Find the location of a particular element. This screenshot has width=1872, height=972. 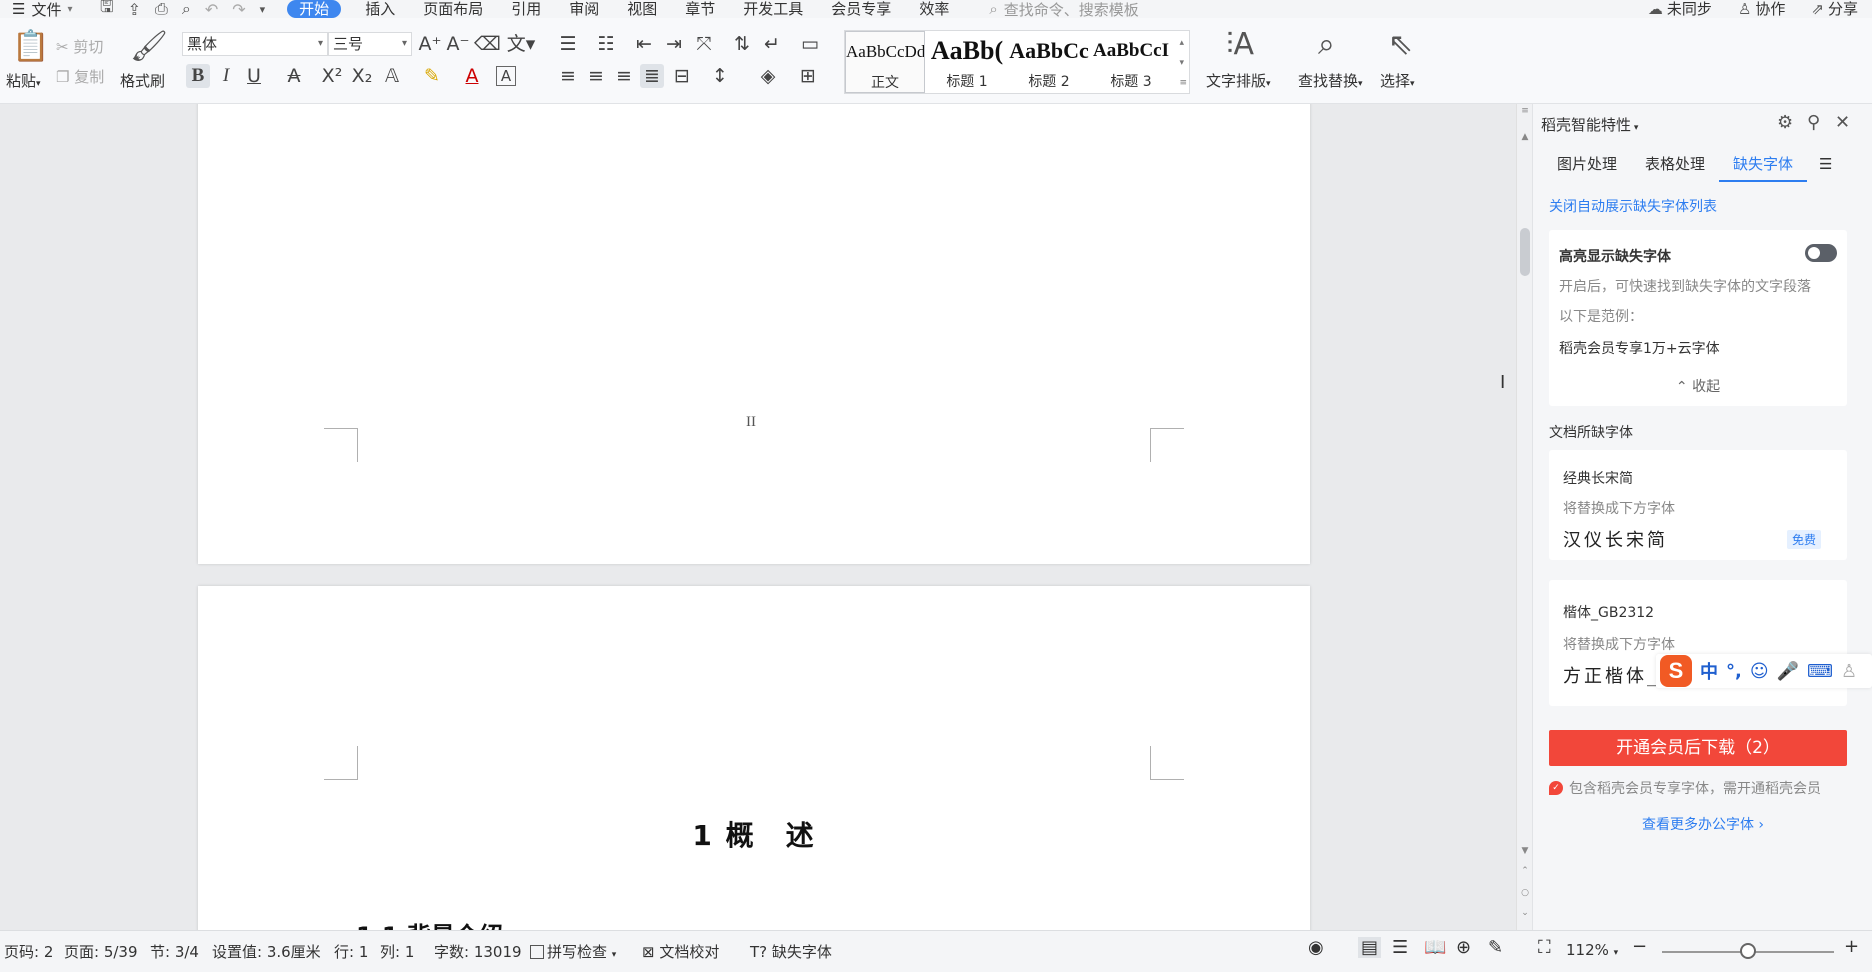

align-center-icon: ≡ is located at coordinates (596, 76).